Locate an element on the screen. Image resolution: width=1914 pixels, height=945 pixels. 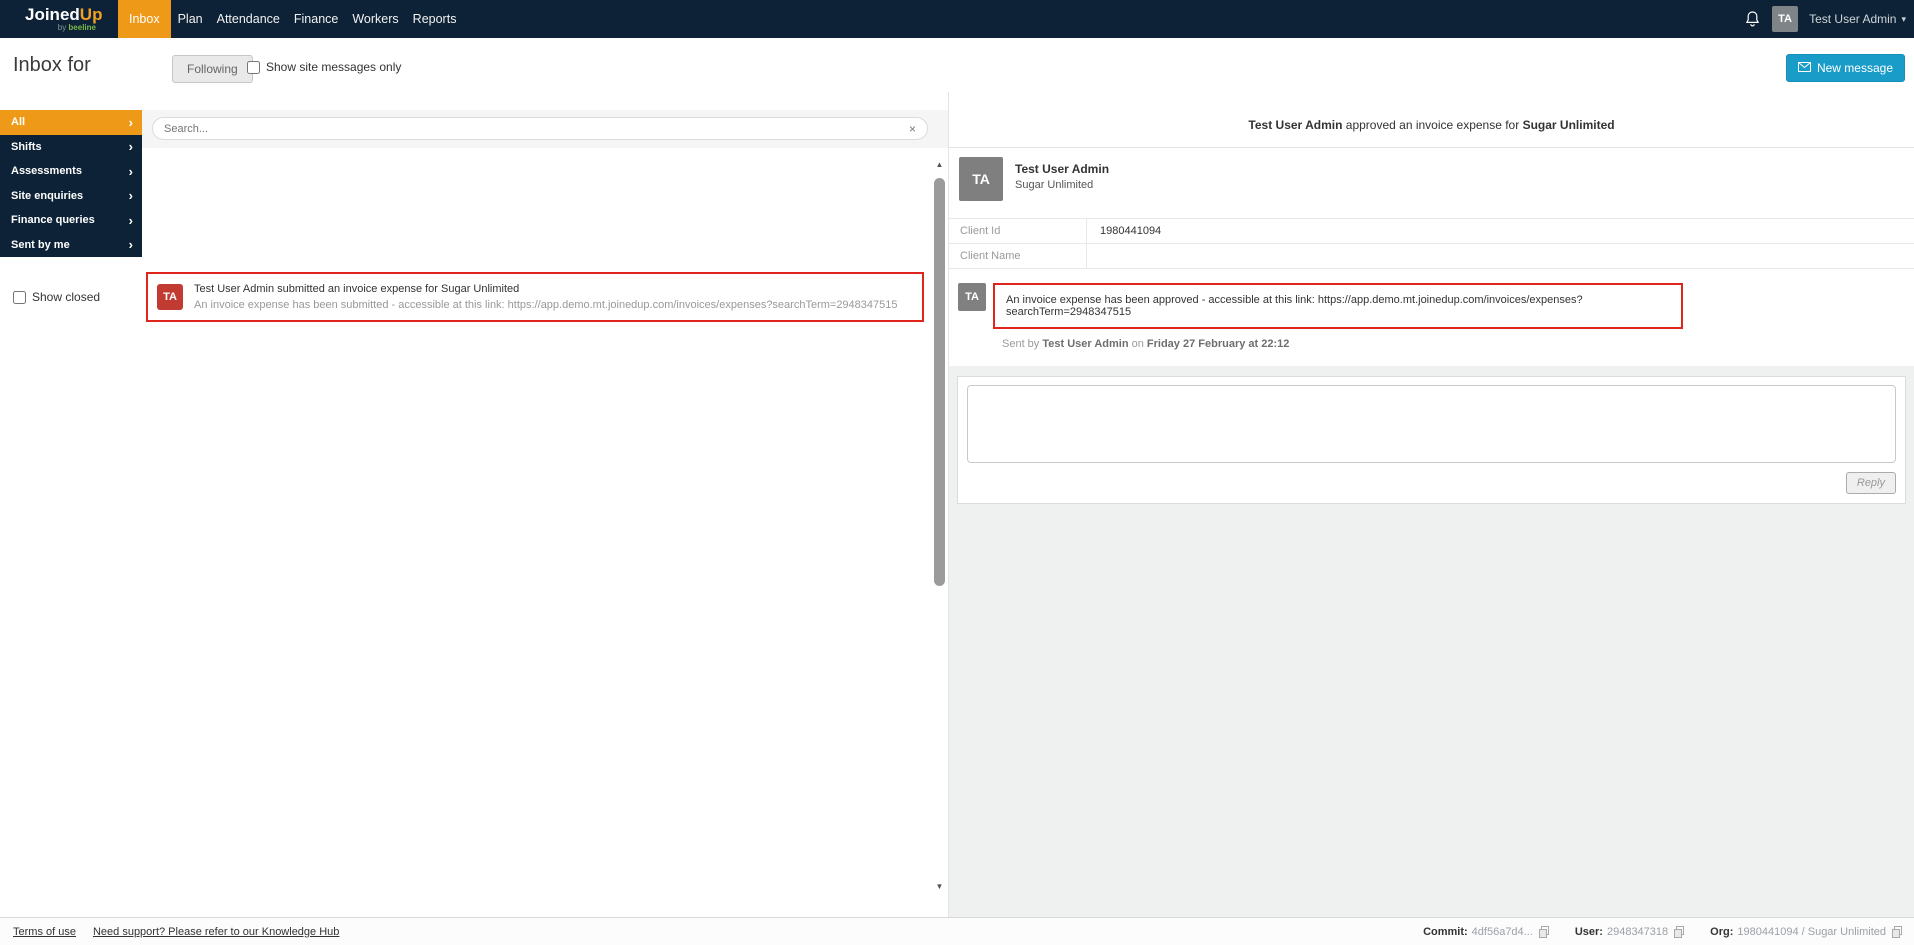
sidebar-item-assessments: Assessments › is located at coordinates (71, 171).